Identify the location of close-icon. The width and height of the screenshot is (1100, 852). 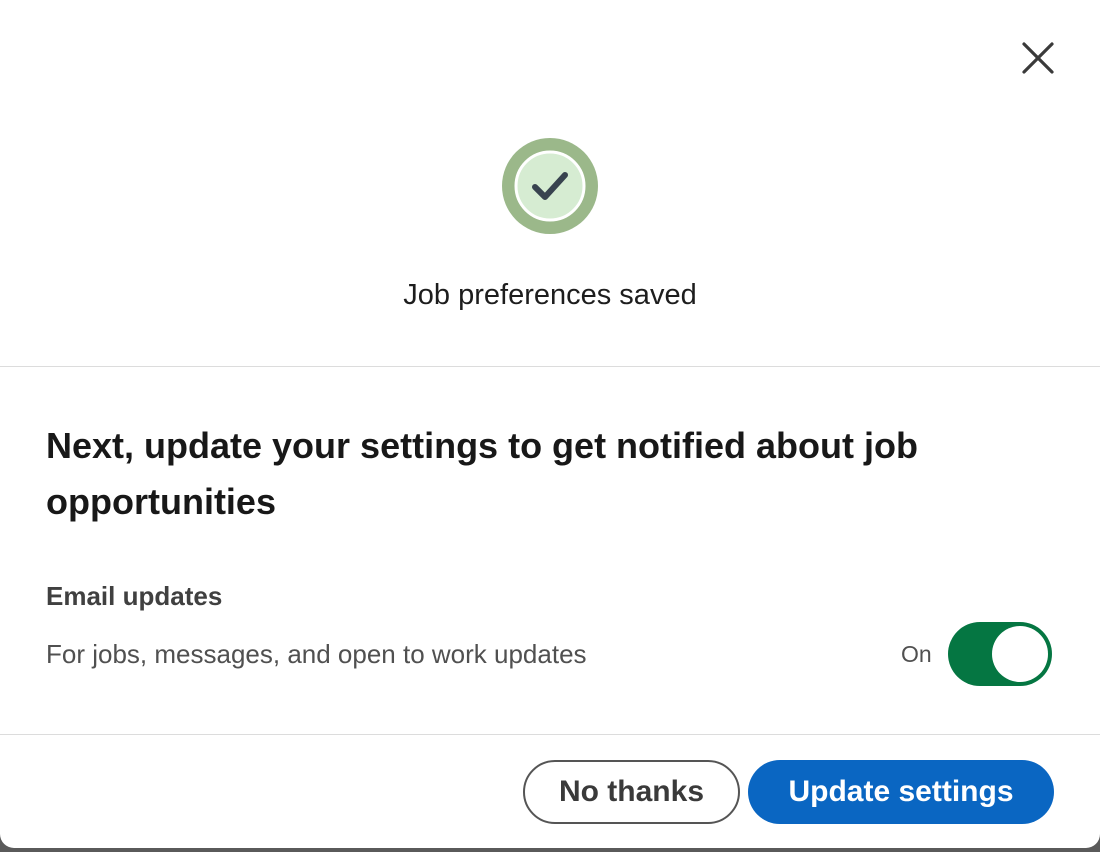
(1038, 58).